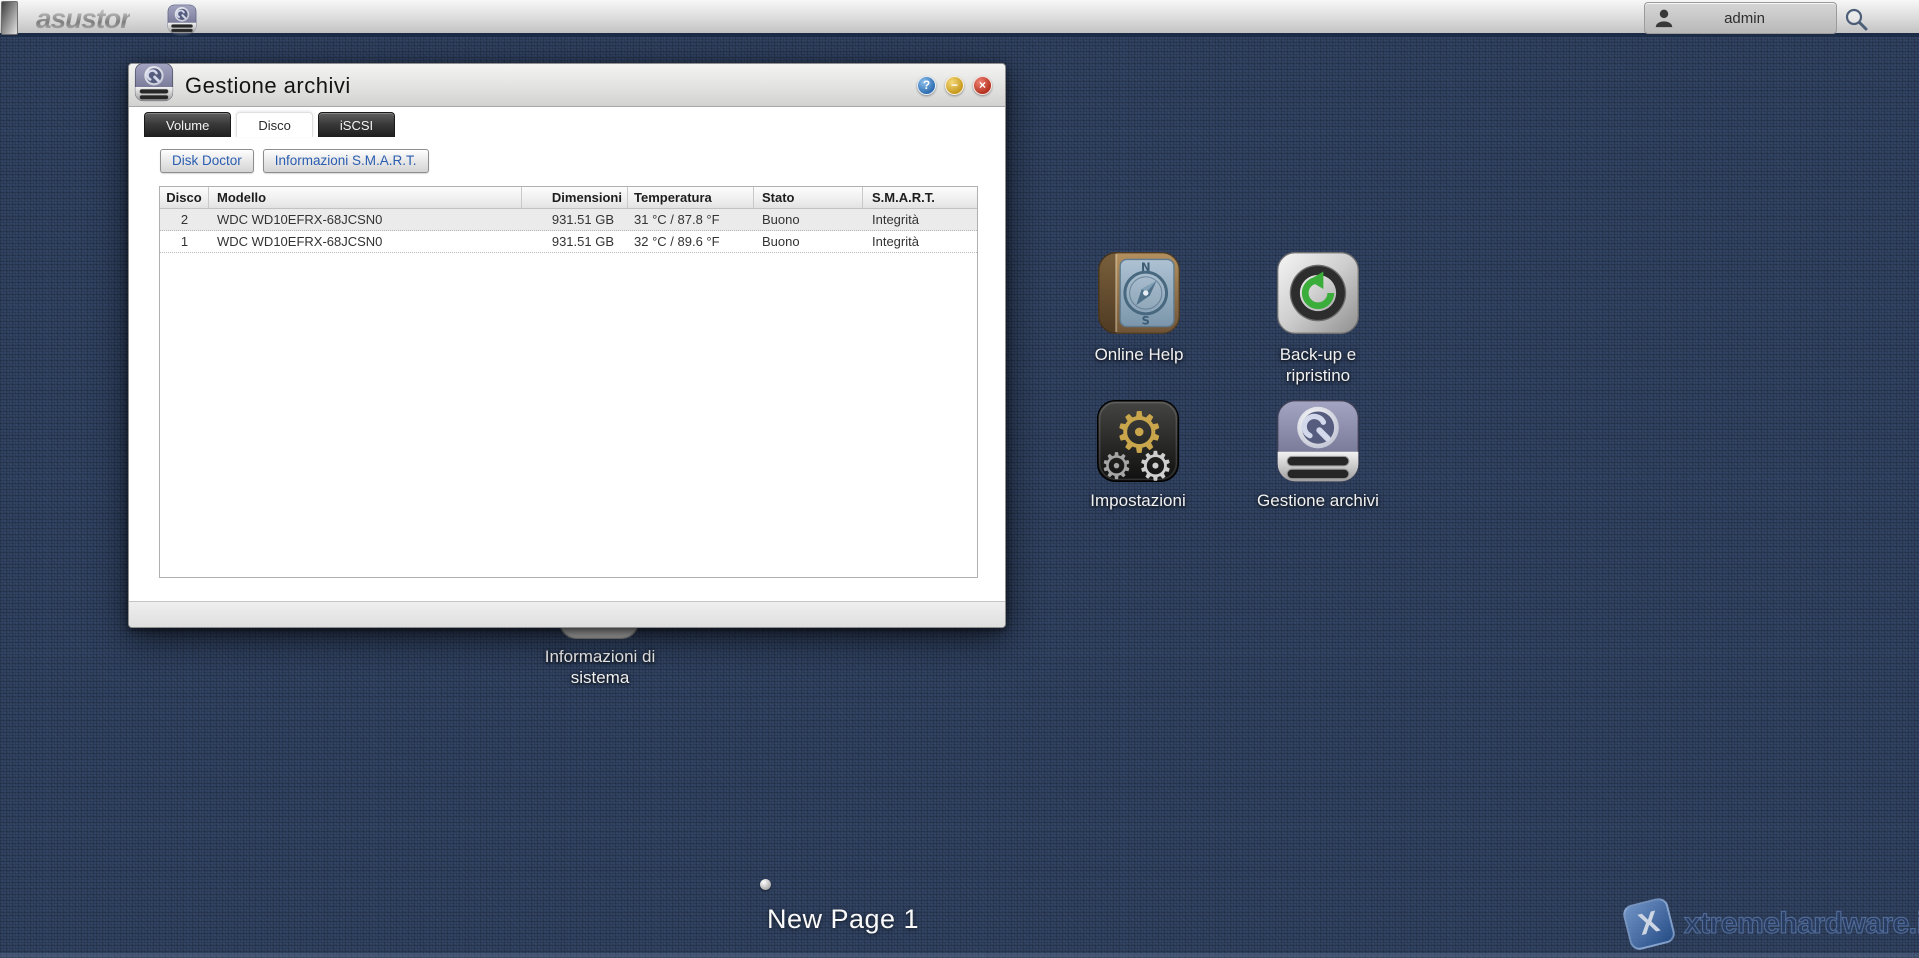  Describe the element at coordinates (765, 884) in the screenshot. I see `page-indicator-dot` at that location.